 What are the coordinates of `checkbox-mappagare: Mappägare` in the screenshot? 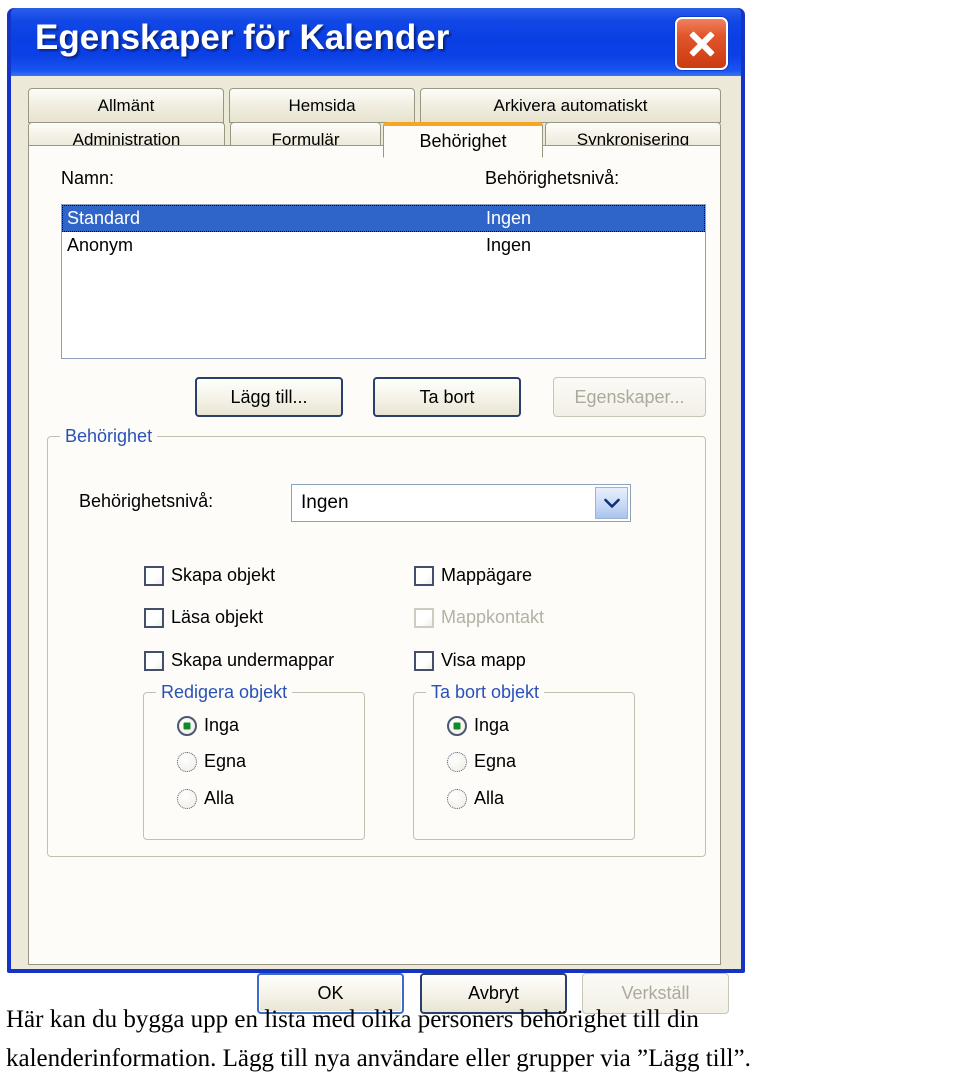 It's located at (473, 575).